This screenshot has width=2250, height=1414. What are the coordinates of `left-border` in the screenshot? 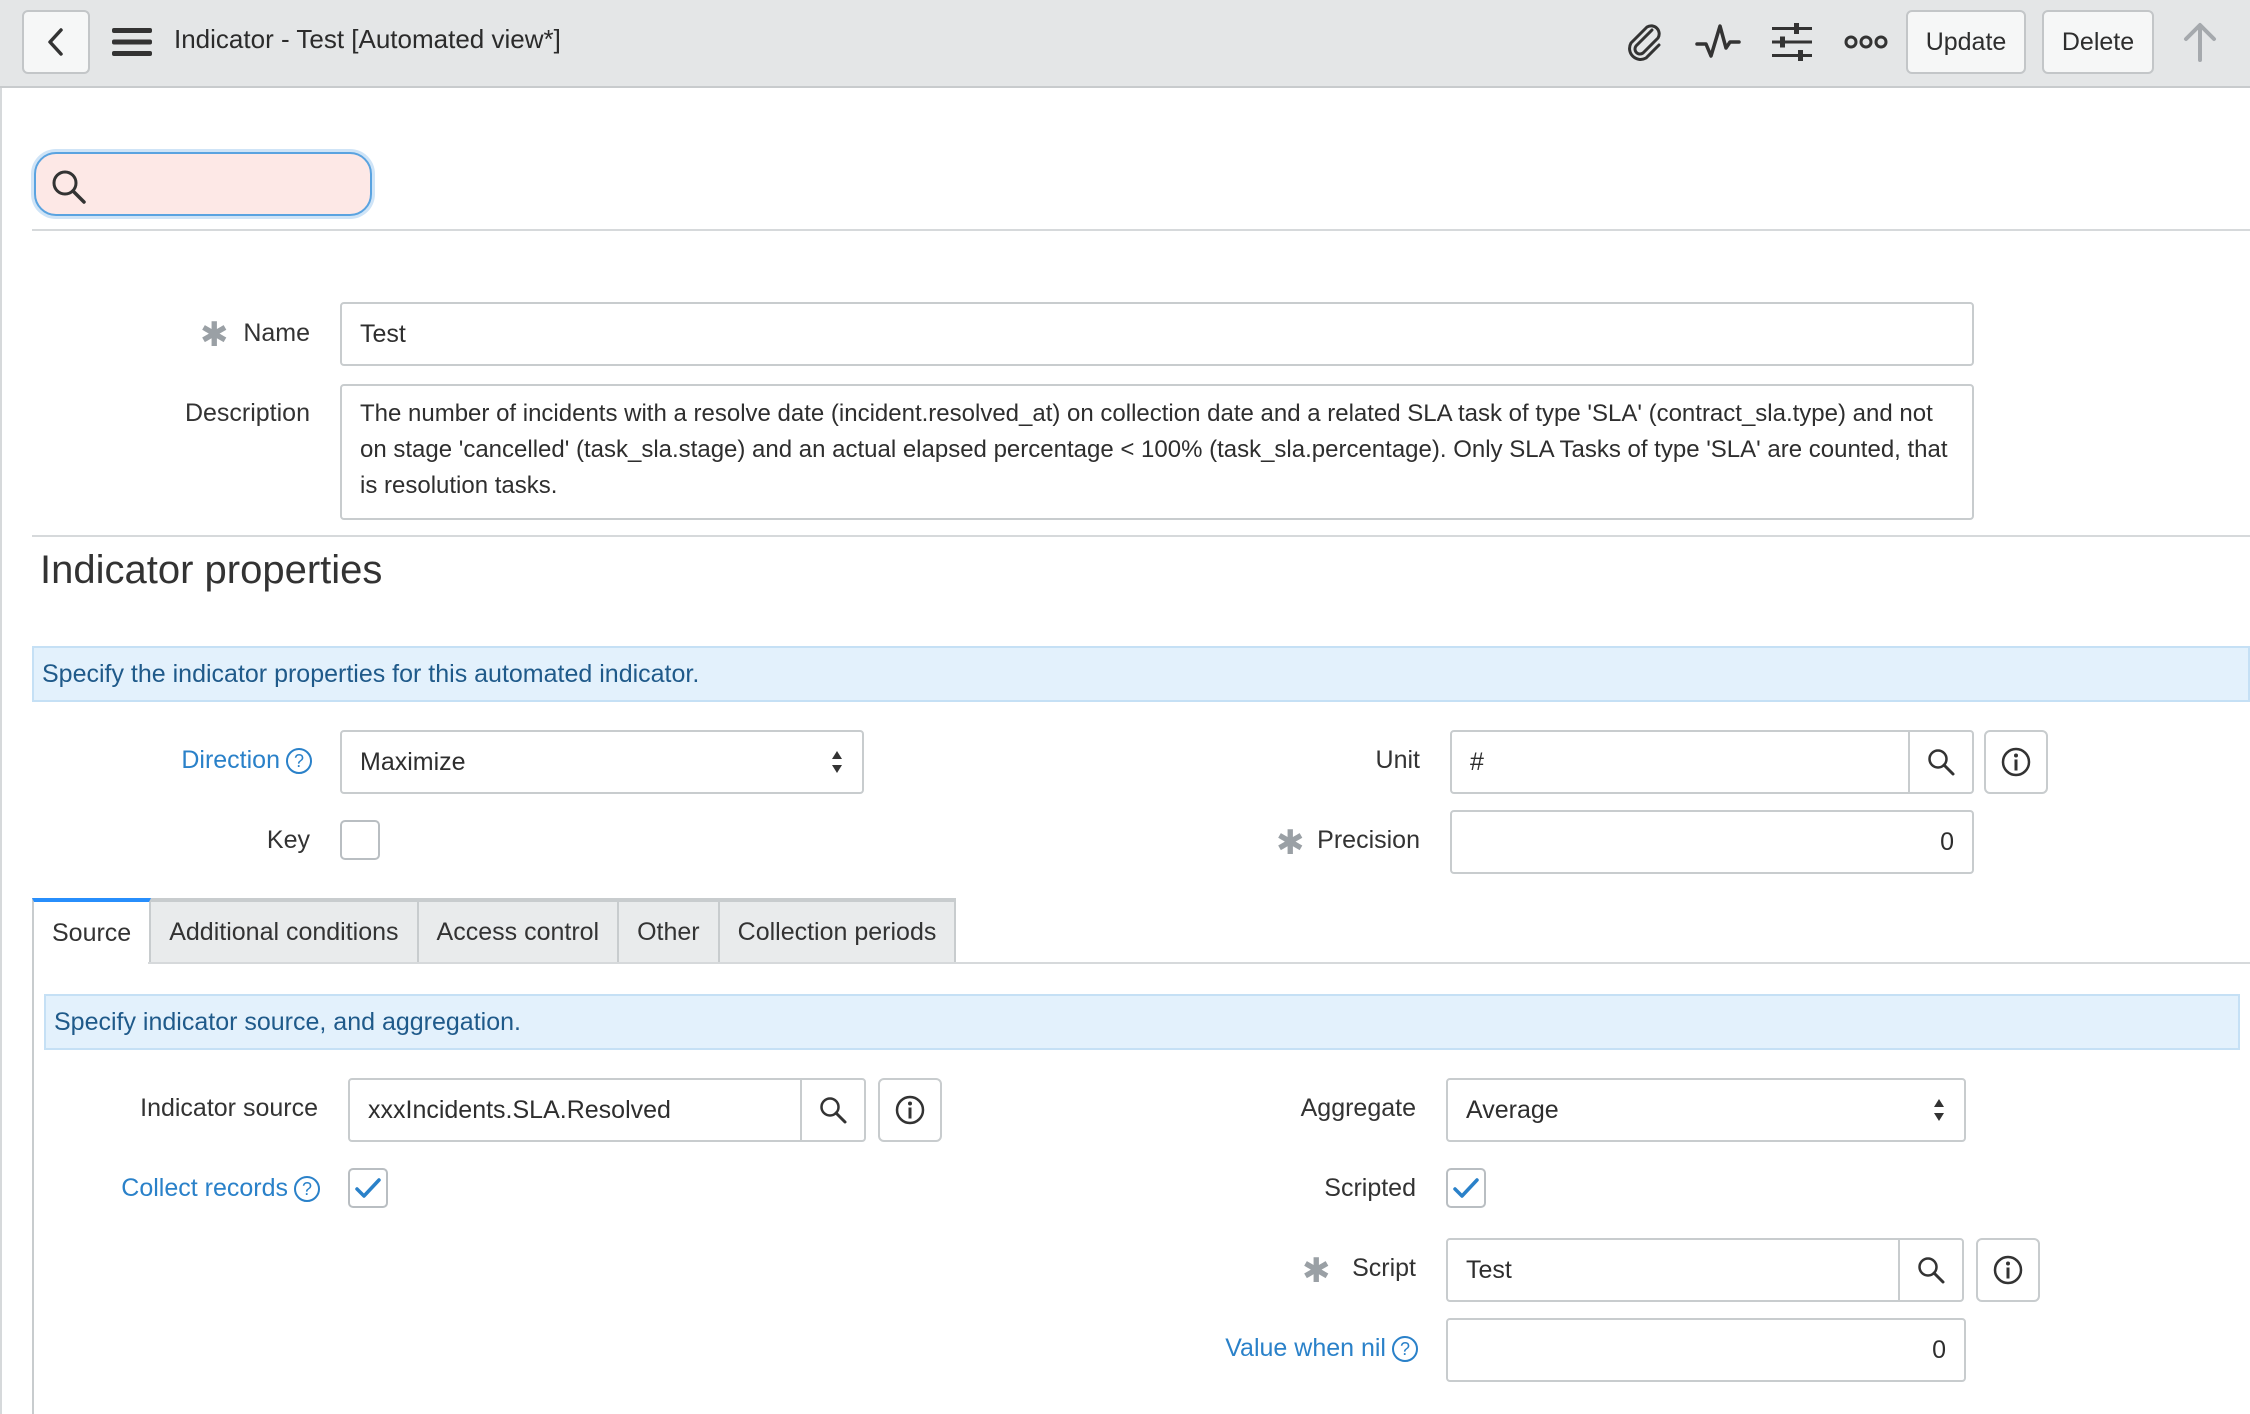 It's located at (1, 751).